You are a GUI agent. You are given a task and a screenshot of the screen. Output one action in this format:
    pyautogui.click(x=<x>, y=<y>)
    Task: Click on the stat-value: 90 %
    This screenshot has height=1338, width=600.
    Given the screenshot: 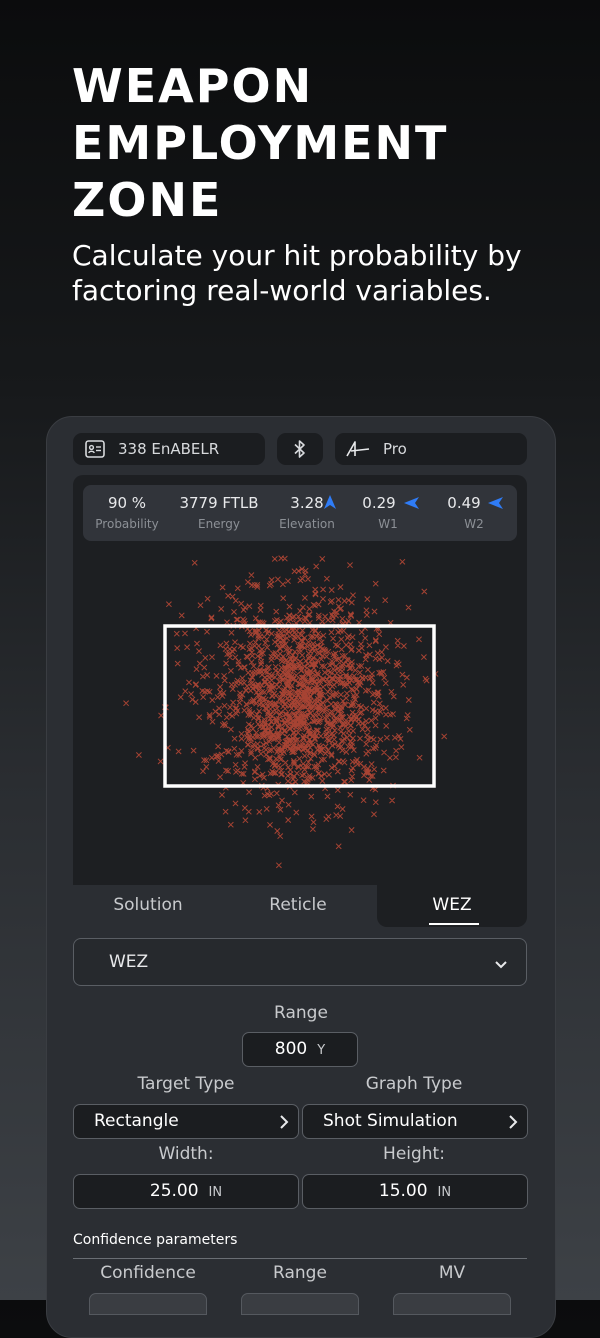 What is the action you would take?
    pyautogui.click(x=127, y=503)
    